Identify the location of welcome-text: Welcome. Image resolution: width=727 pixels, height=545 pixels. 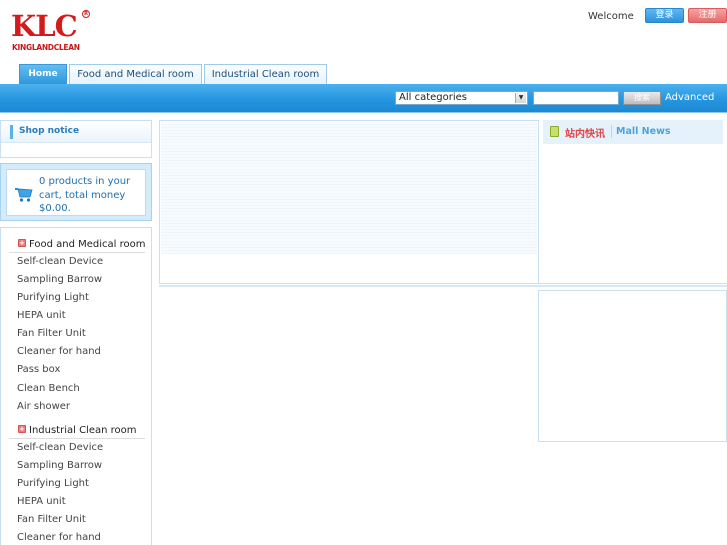
(611, 16).